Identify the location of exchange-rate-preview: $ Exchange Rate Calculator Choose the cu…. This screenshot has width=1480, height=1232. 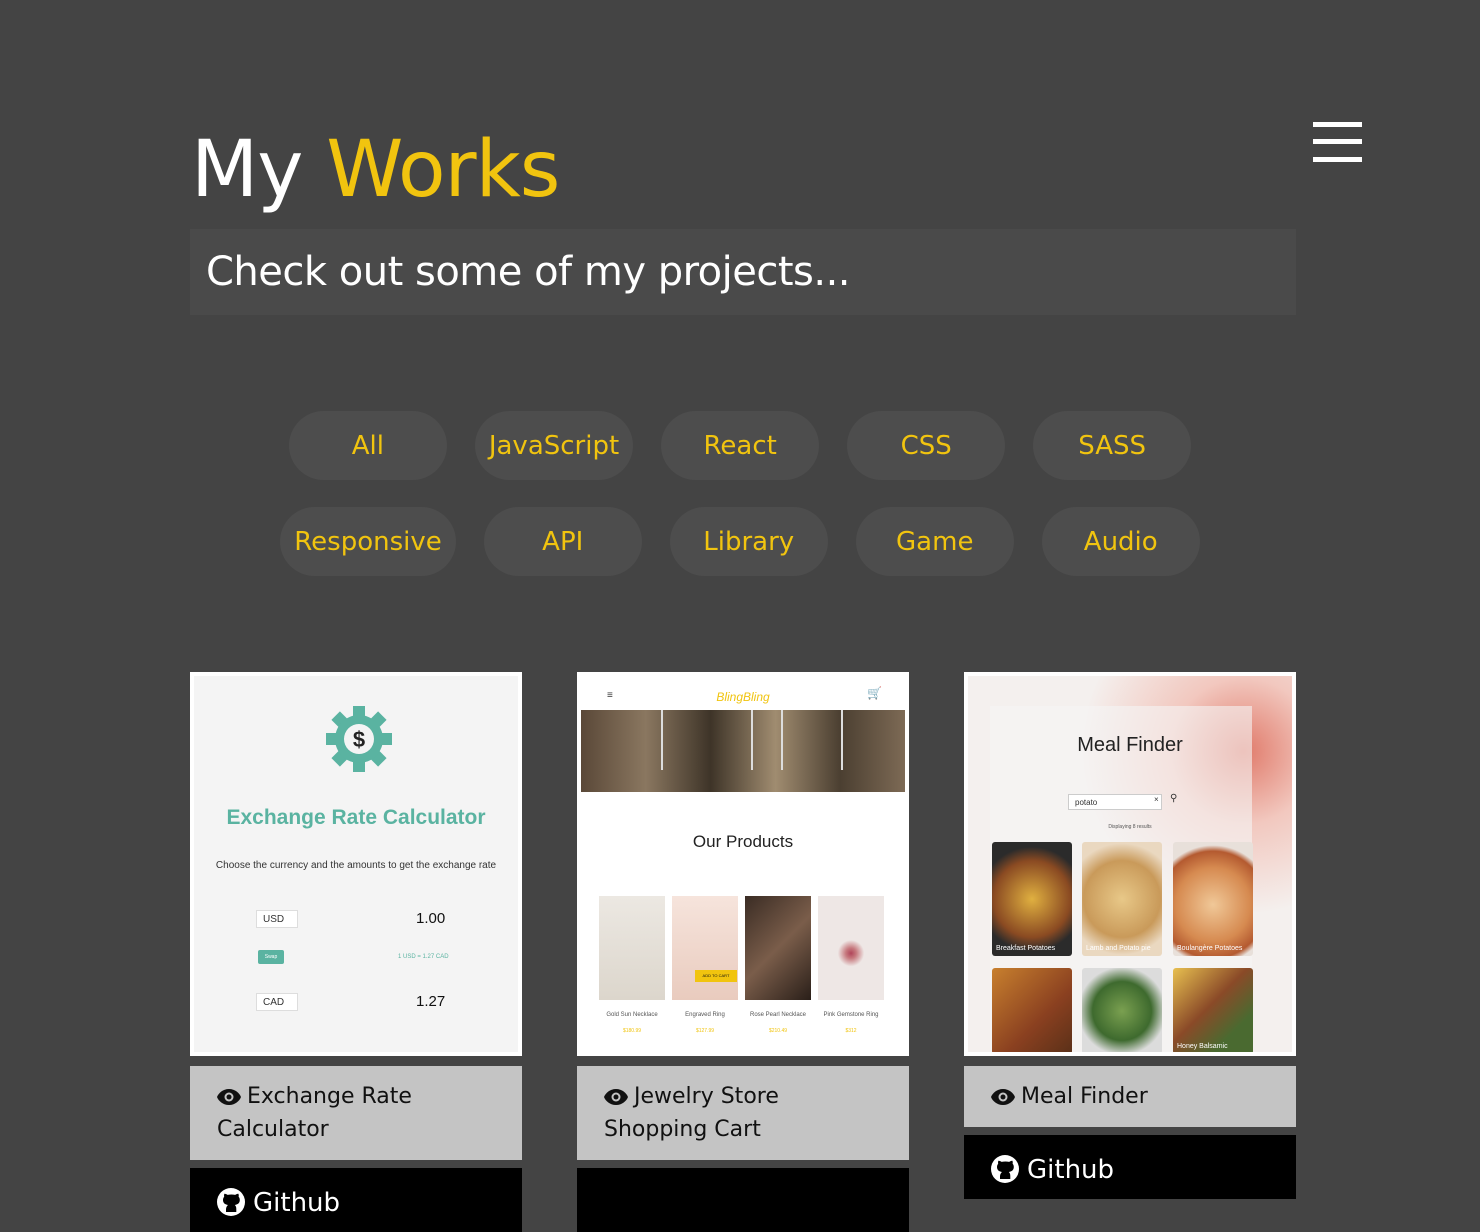
(356, 864).